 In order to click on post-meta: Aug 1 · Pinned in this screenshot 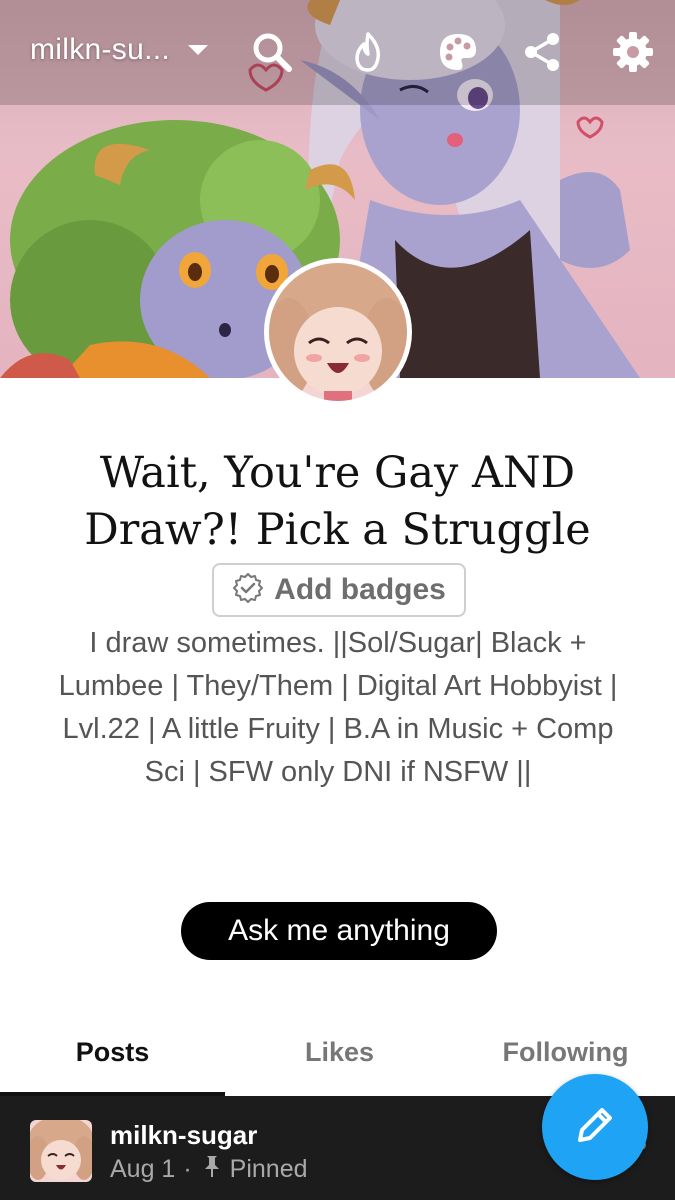, I will do `click(209, 1169)`.